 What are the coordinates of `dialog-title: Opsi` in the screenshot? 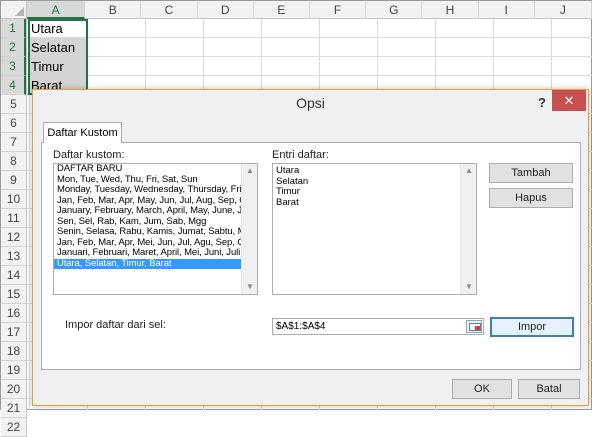 It's located at (310, 103).